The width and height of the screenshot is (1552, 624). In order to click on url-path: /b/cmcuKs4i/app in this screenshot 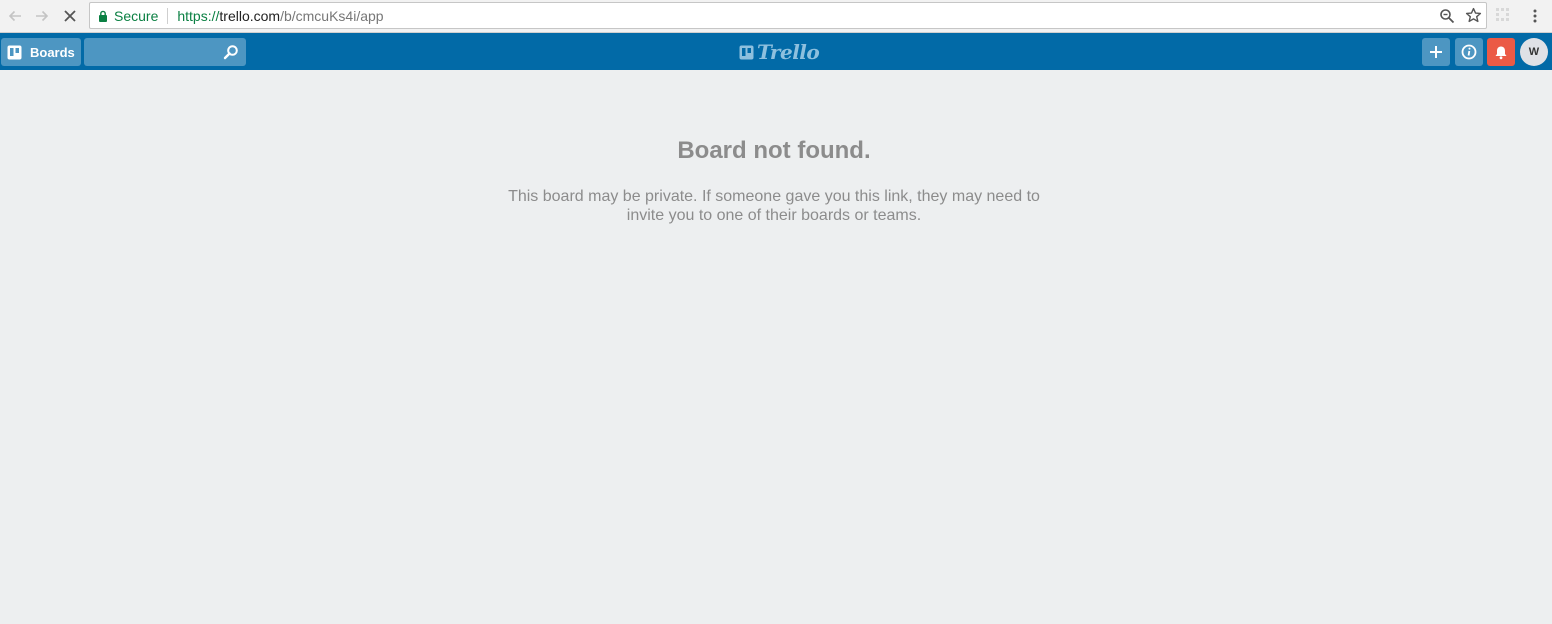, I will do `click(332, 15)`.